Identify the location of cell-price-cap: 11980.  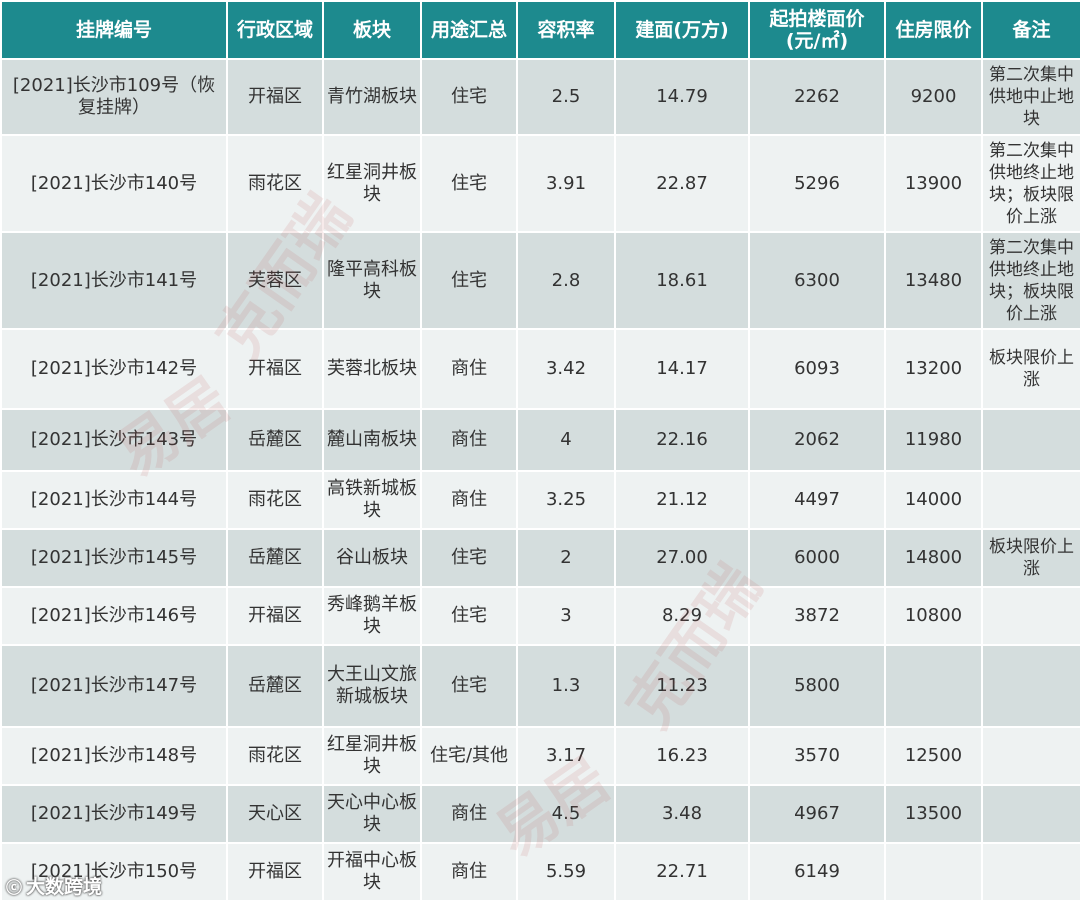
(933, 440).